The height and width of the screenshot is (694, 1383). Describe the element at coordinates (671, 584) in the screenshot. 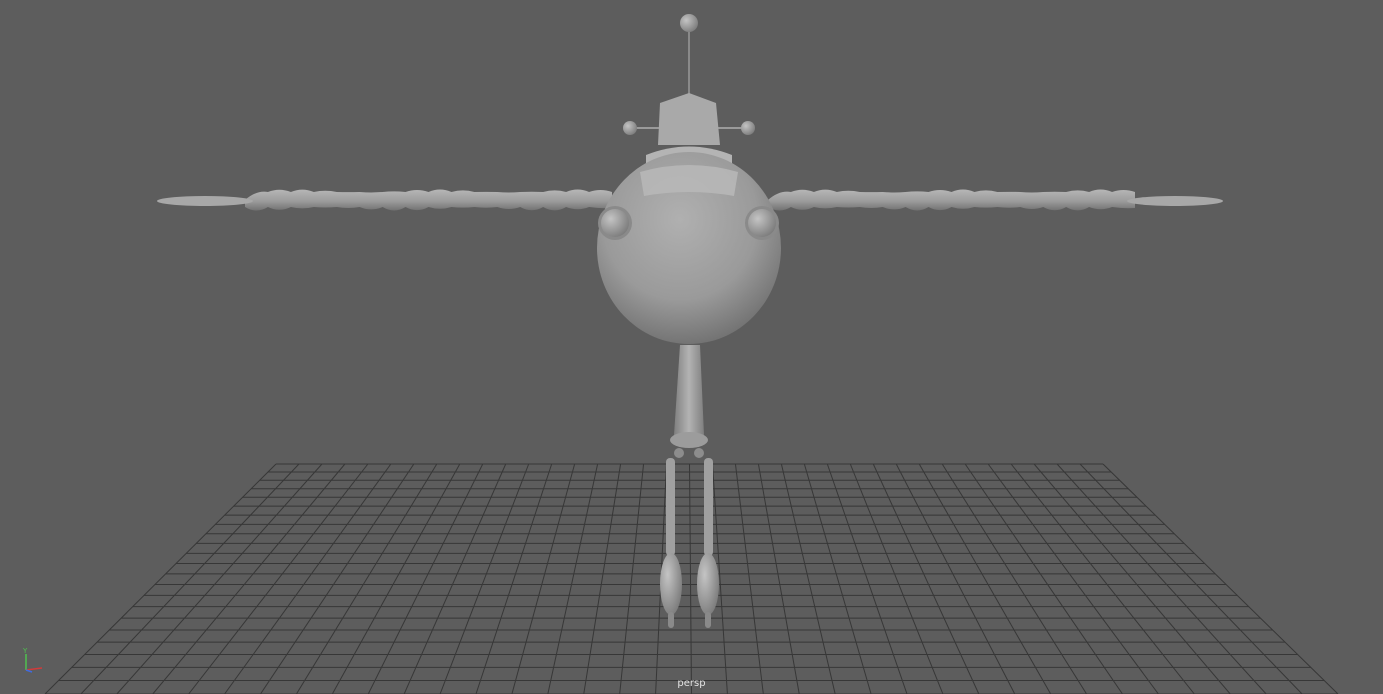

I see `foot-left` at that location.